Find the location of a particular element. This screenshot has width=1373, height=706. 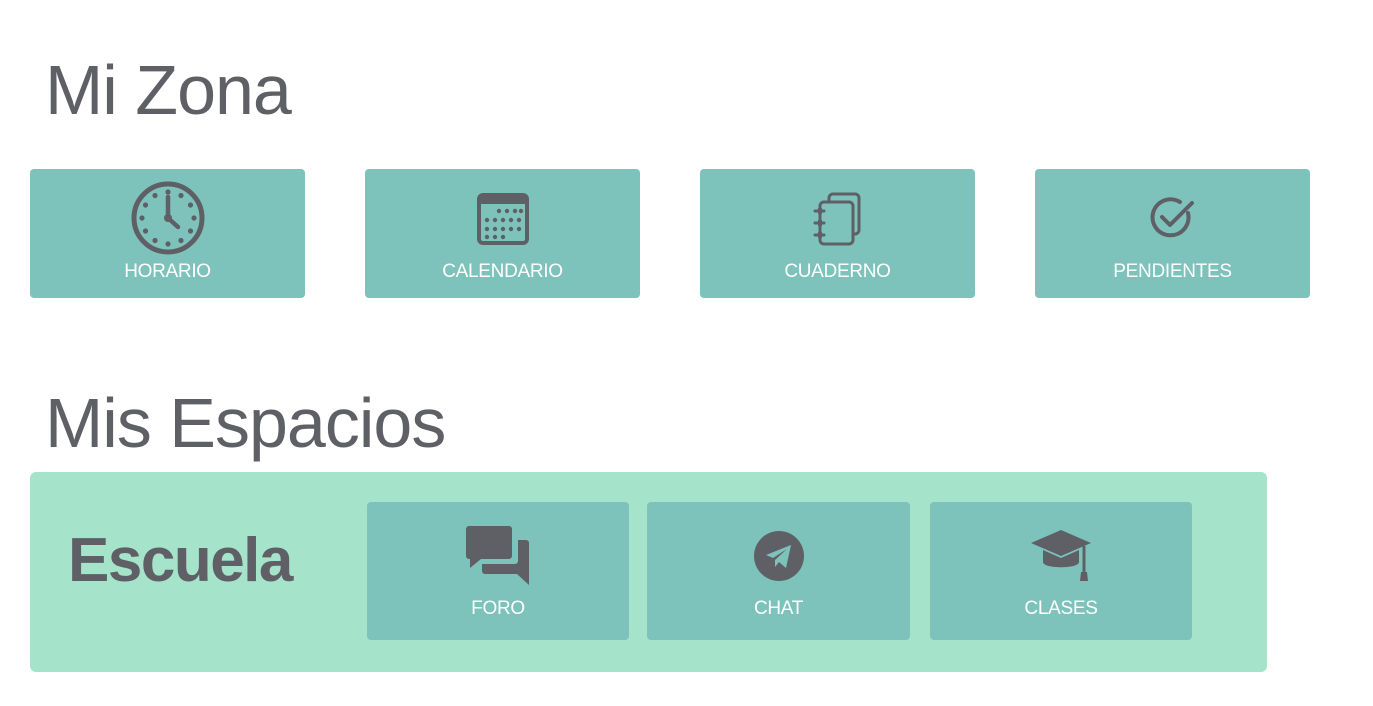

space-name: Escuela is located at coordinates (180, 560).